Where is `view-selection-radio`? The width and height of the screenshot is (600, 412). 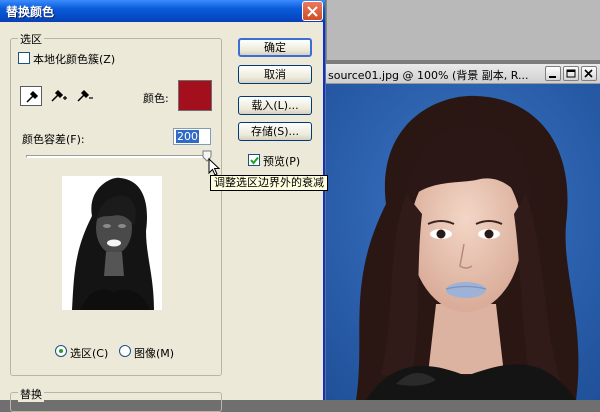
view-selection-radio is located at coordinates (61, 351).